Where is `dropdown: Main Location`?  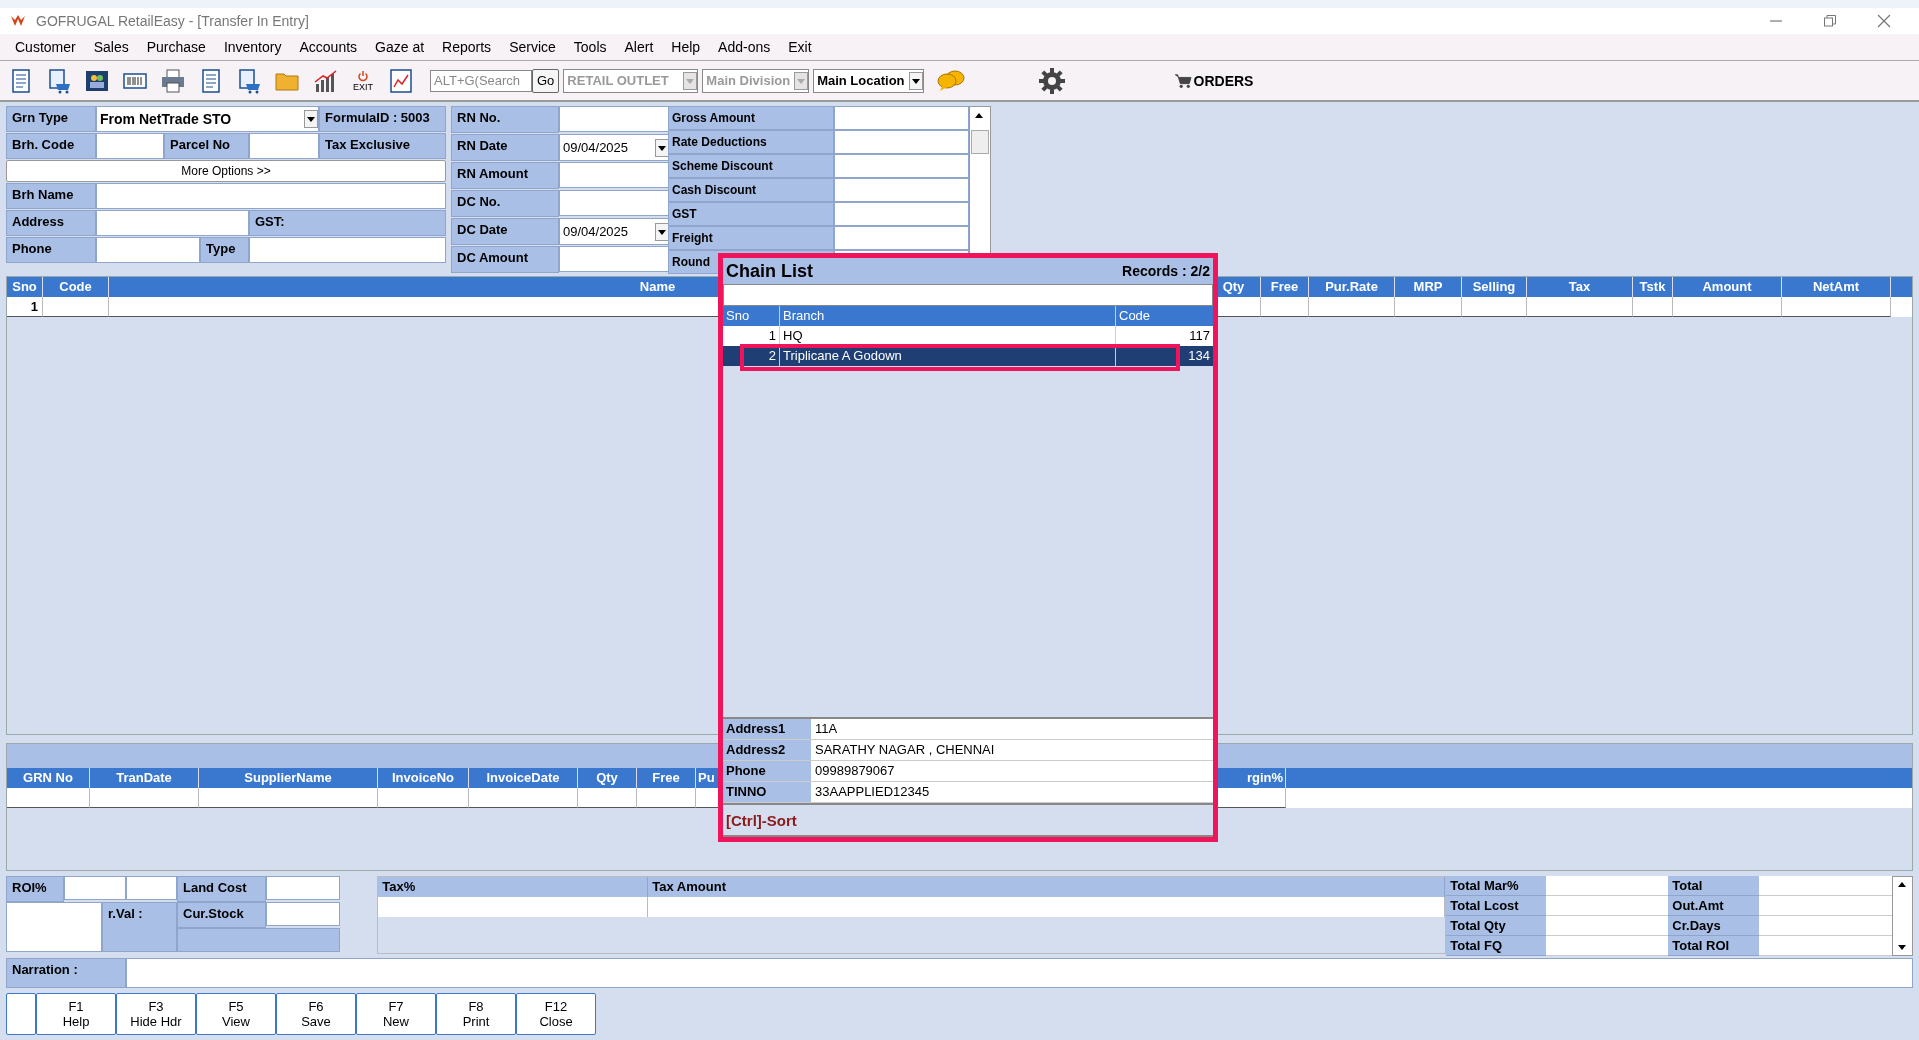 dropdown: Main Location is located at coordinates (868, 80).